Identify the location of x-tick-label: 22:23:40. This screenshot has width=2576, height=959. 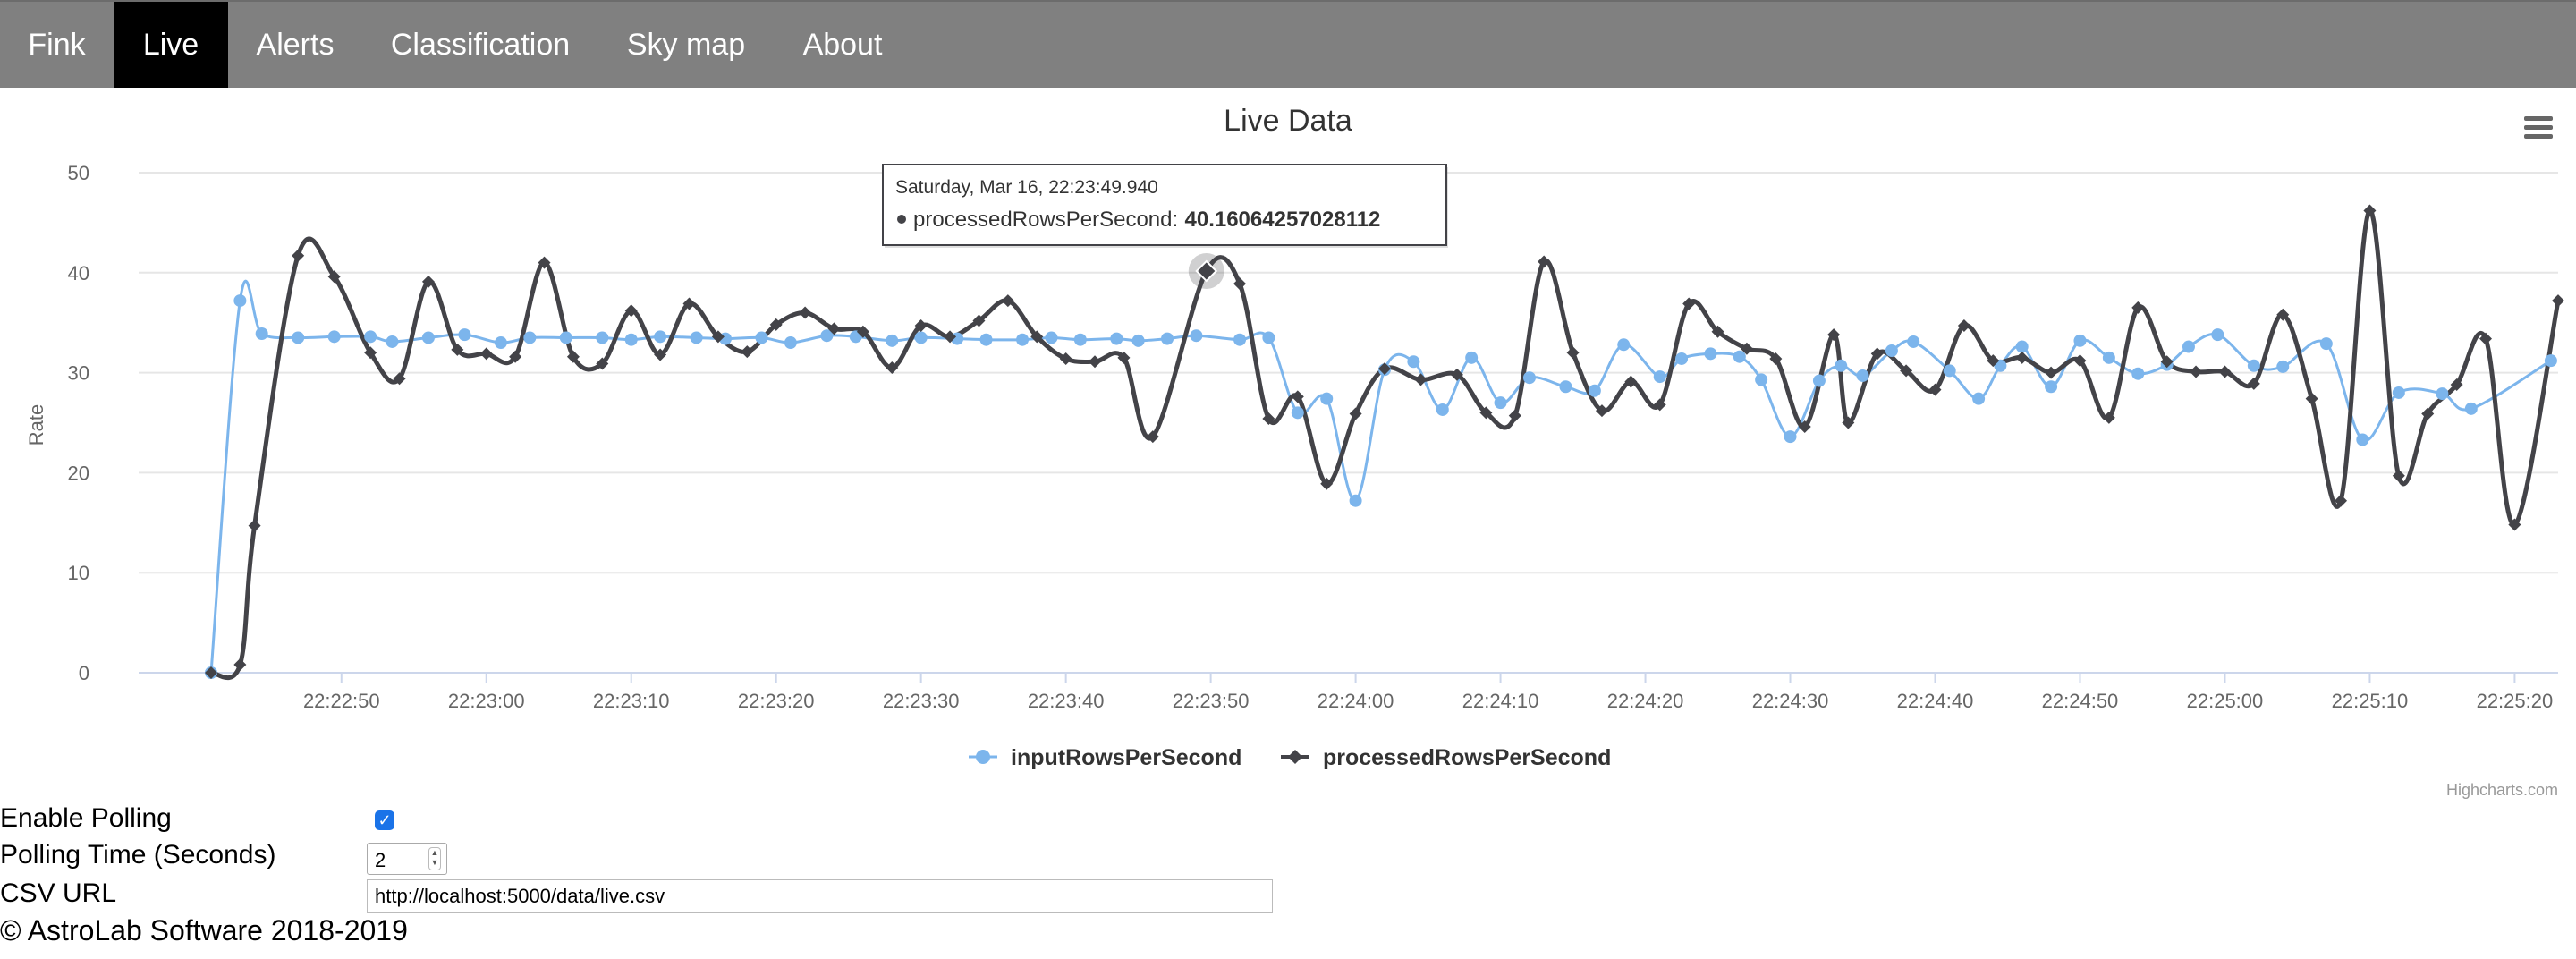
(1066, 701).